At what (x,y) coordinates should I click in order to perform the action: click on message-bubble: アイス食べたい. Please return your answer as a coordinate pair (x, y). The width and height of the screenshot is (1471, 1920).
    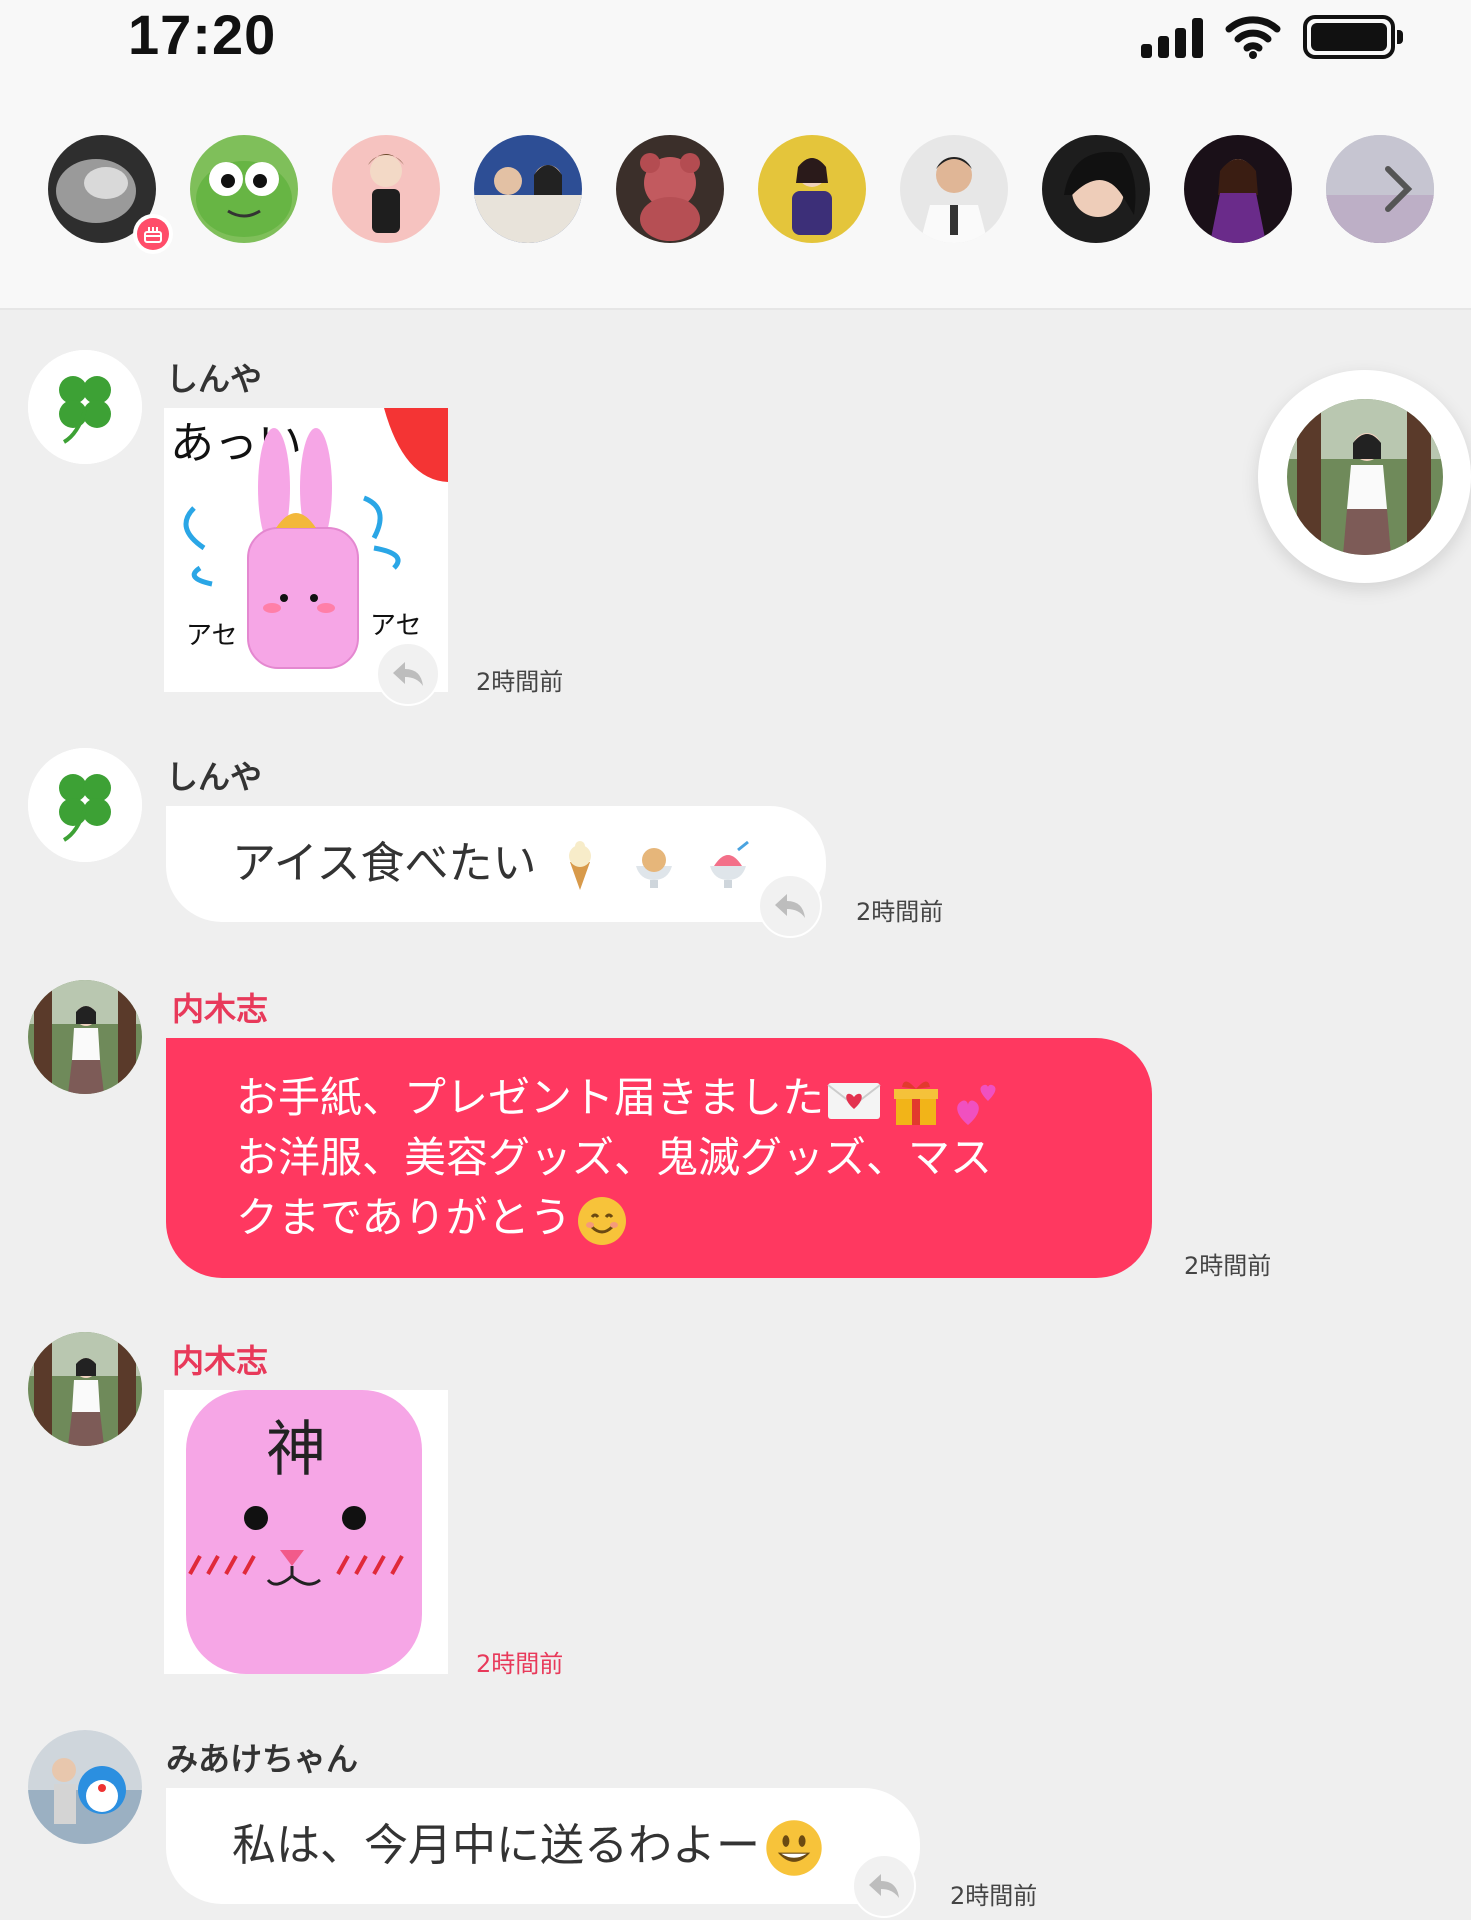
    Looking at the image, I should click on (496, 864).